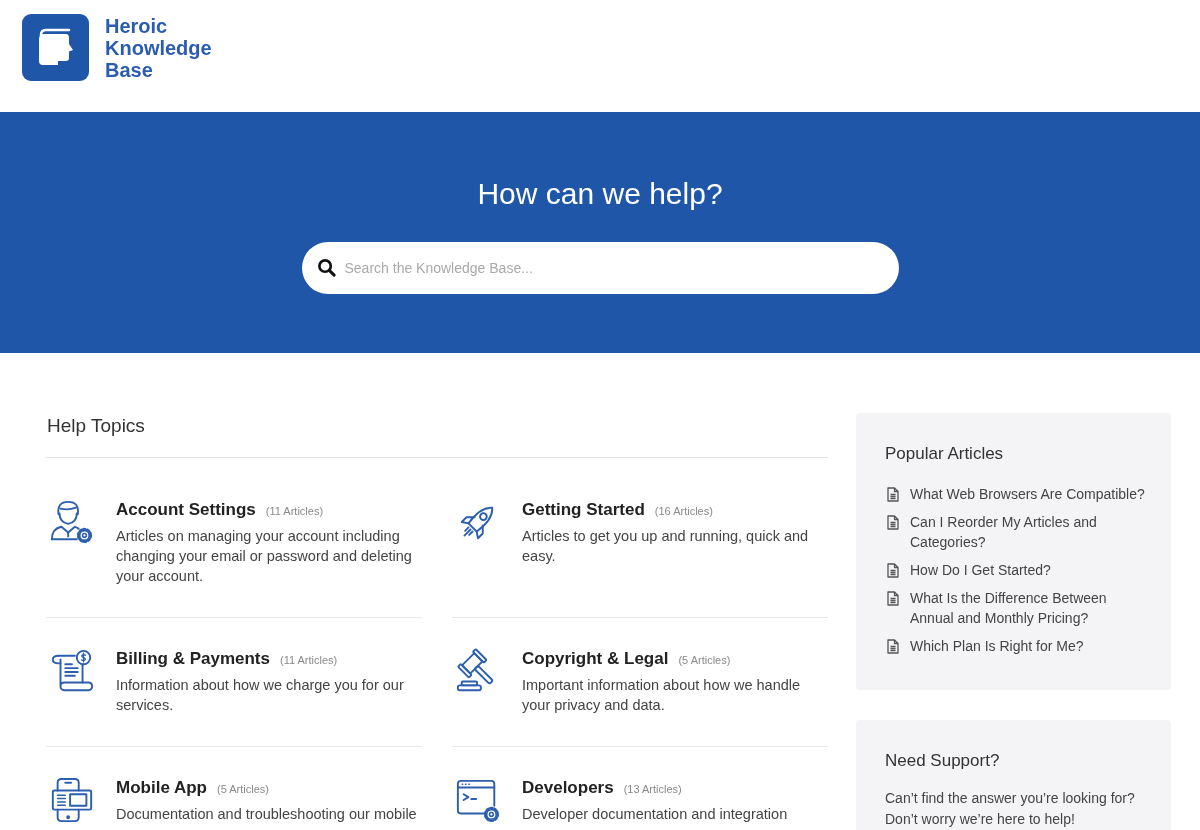 This screenshot has width=1200, height=830. I want to click on panel-heading: Need Support?, so click(943, 761).